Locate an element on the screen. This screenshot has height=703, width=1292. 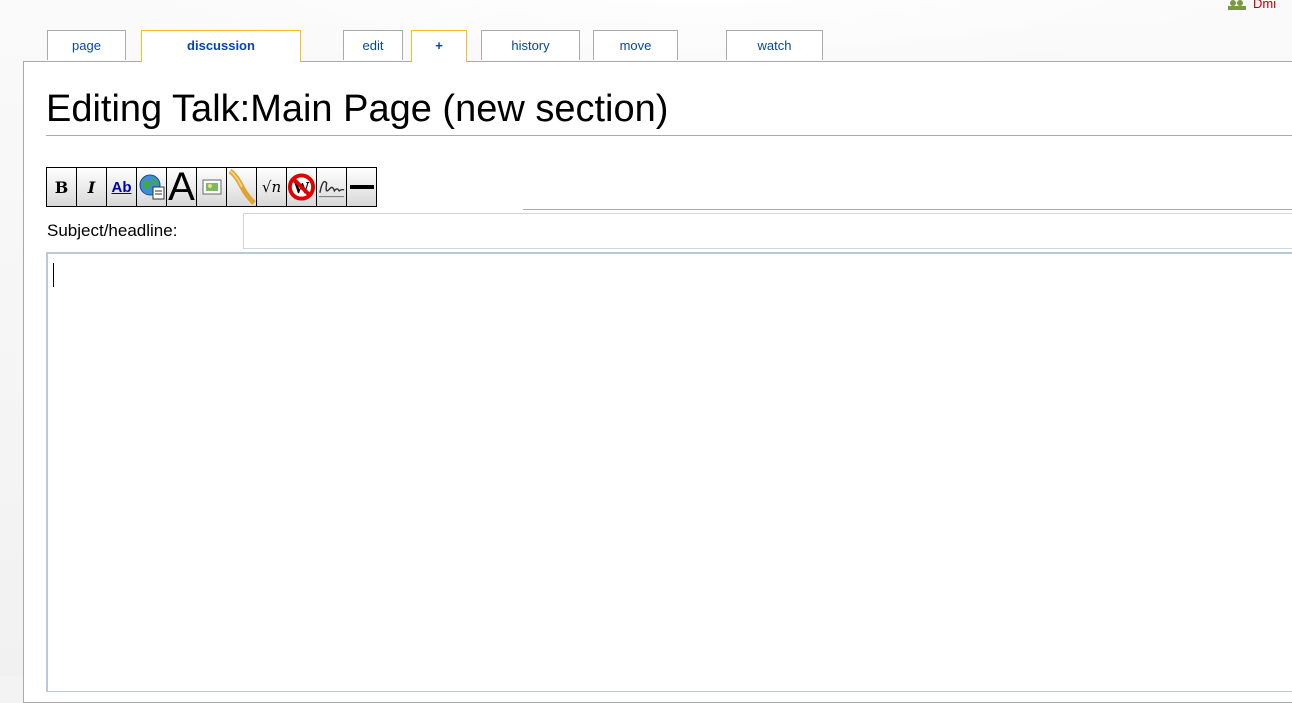
tab-page: page is located at coordinates (86, 45).